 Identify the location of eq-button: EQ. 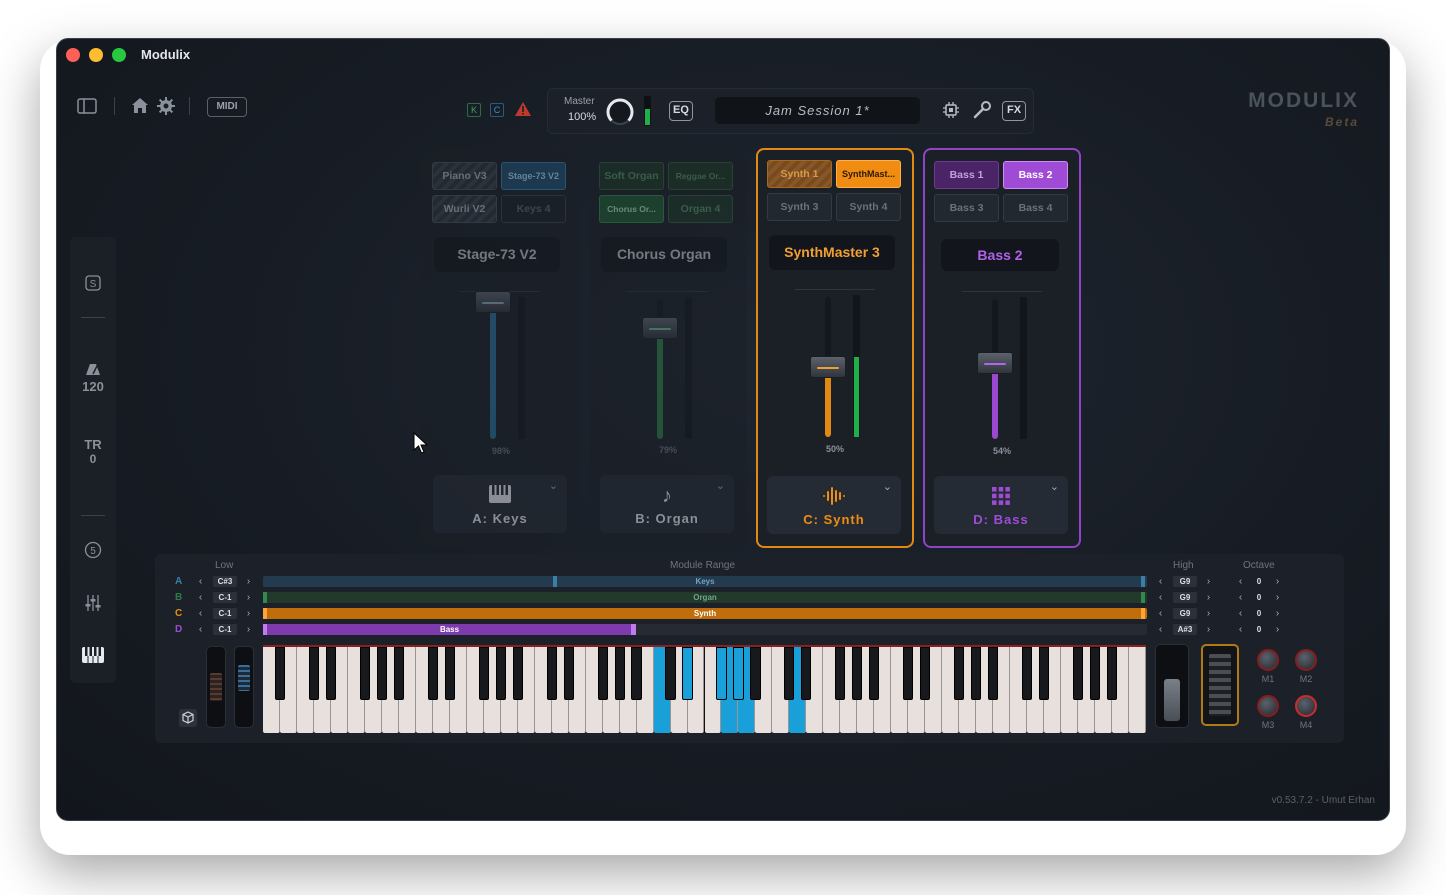
(681, 111).